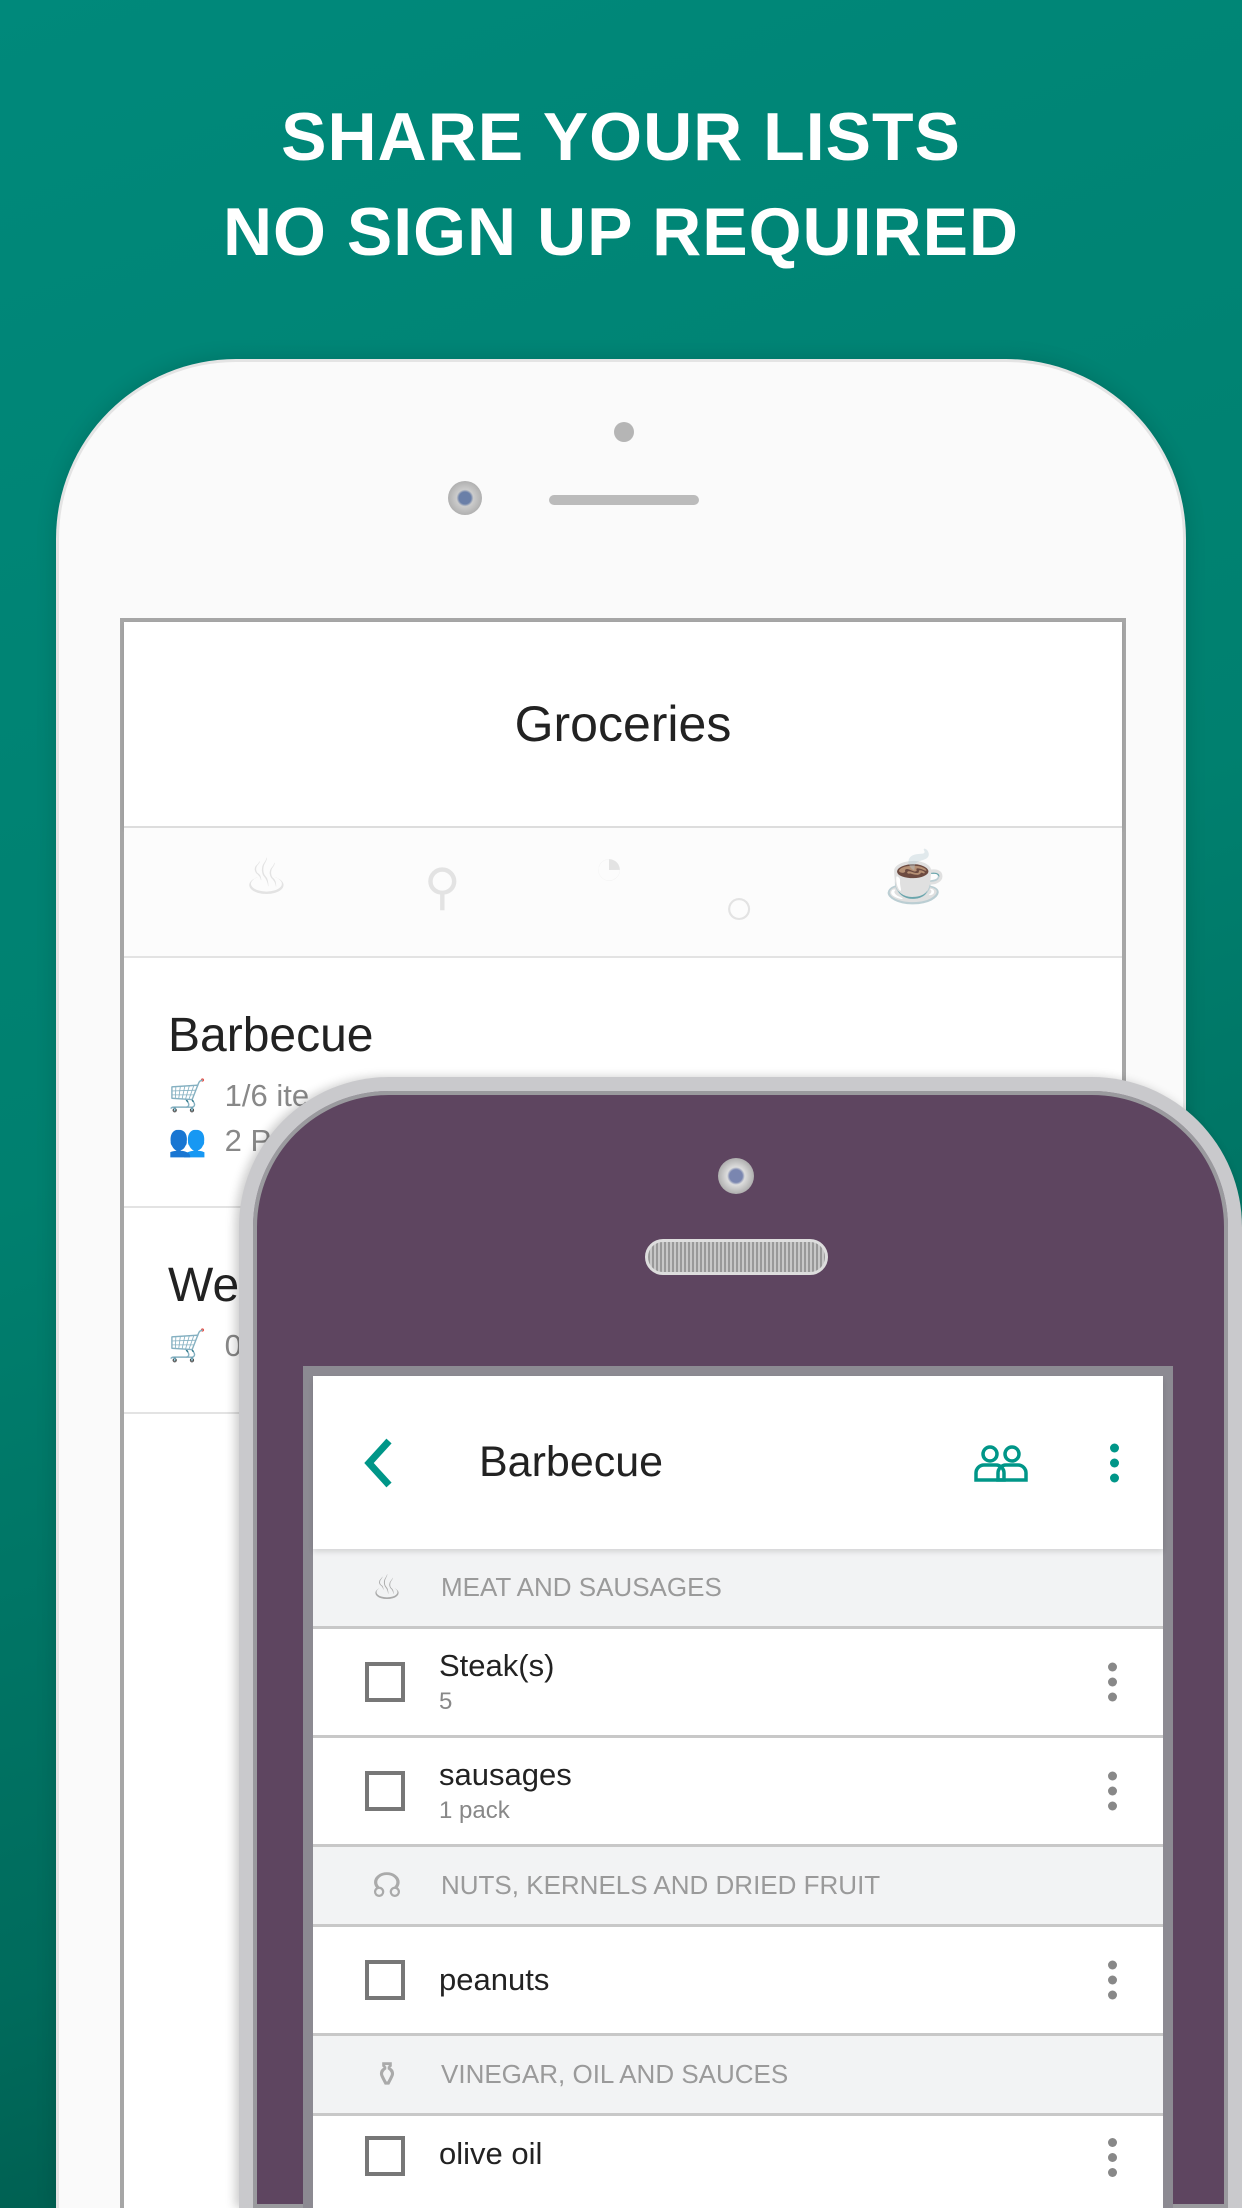 This screenshot has width=1242, height=2208. What do you see at coordinates (661, 1885) in the screenshot?
I see `category-name: NUTS, KERNELS AND DRIED FRUIT` at bounding box center [661, 1885].